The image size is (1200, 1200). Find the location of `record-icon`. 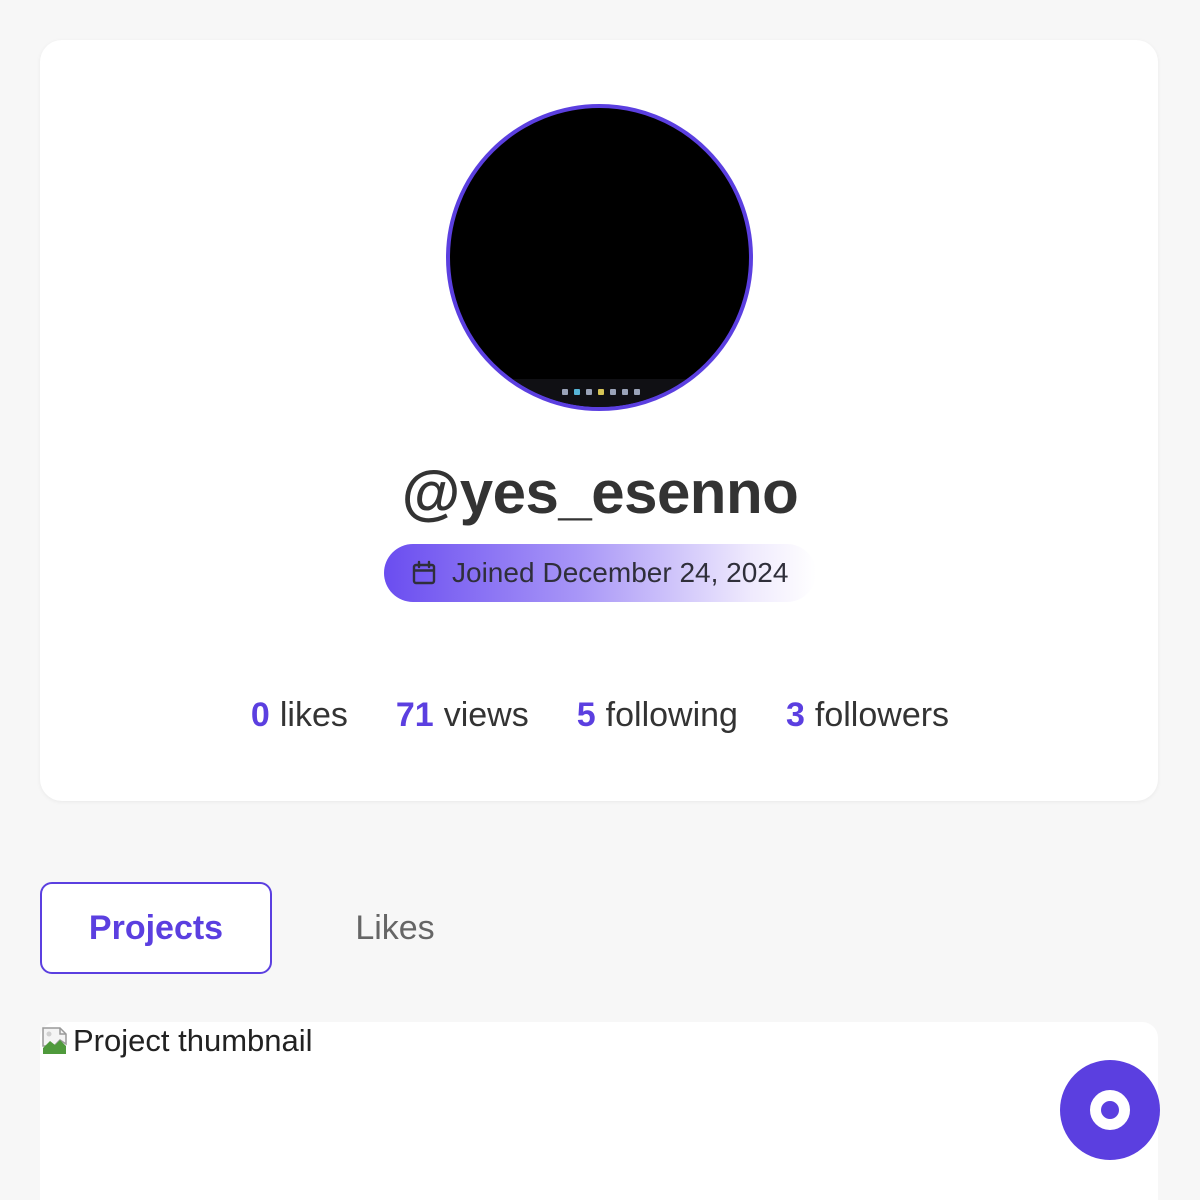

record-icon is located at coordinates (1110, 1110).